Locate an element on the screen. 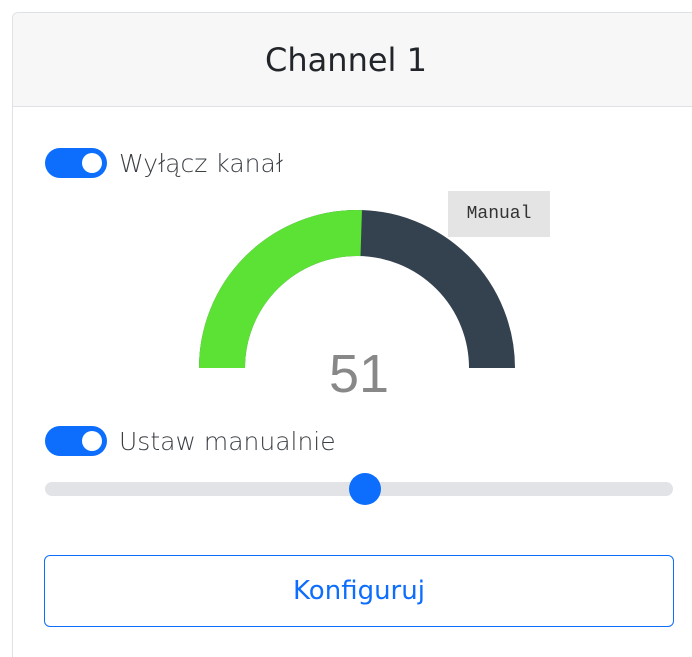 This screenshot has height=657, width=692. card-header: Channel 1 is located at coordinates (352, 60).